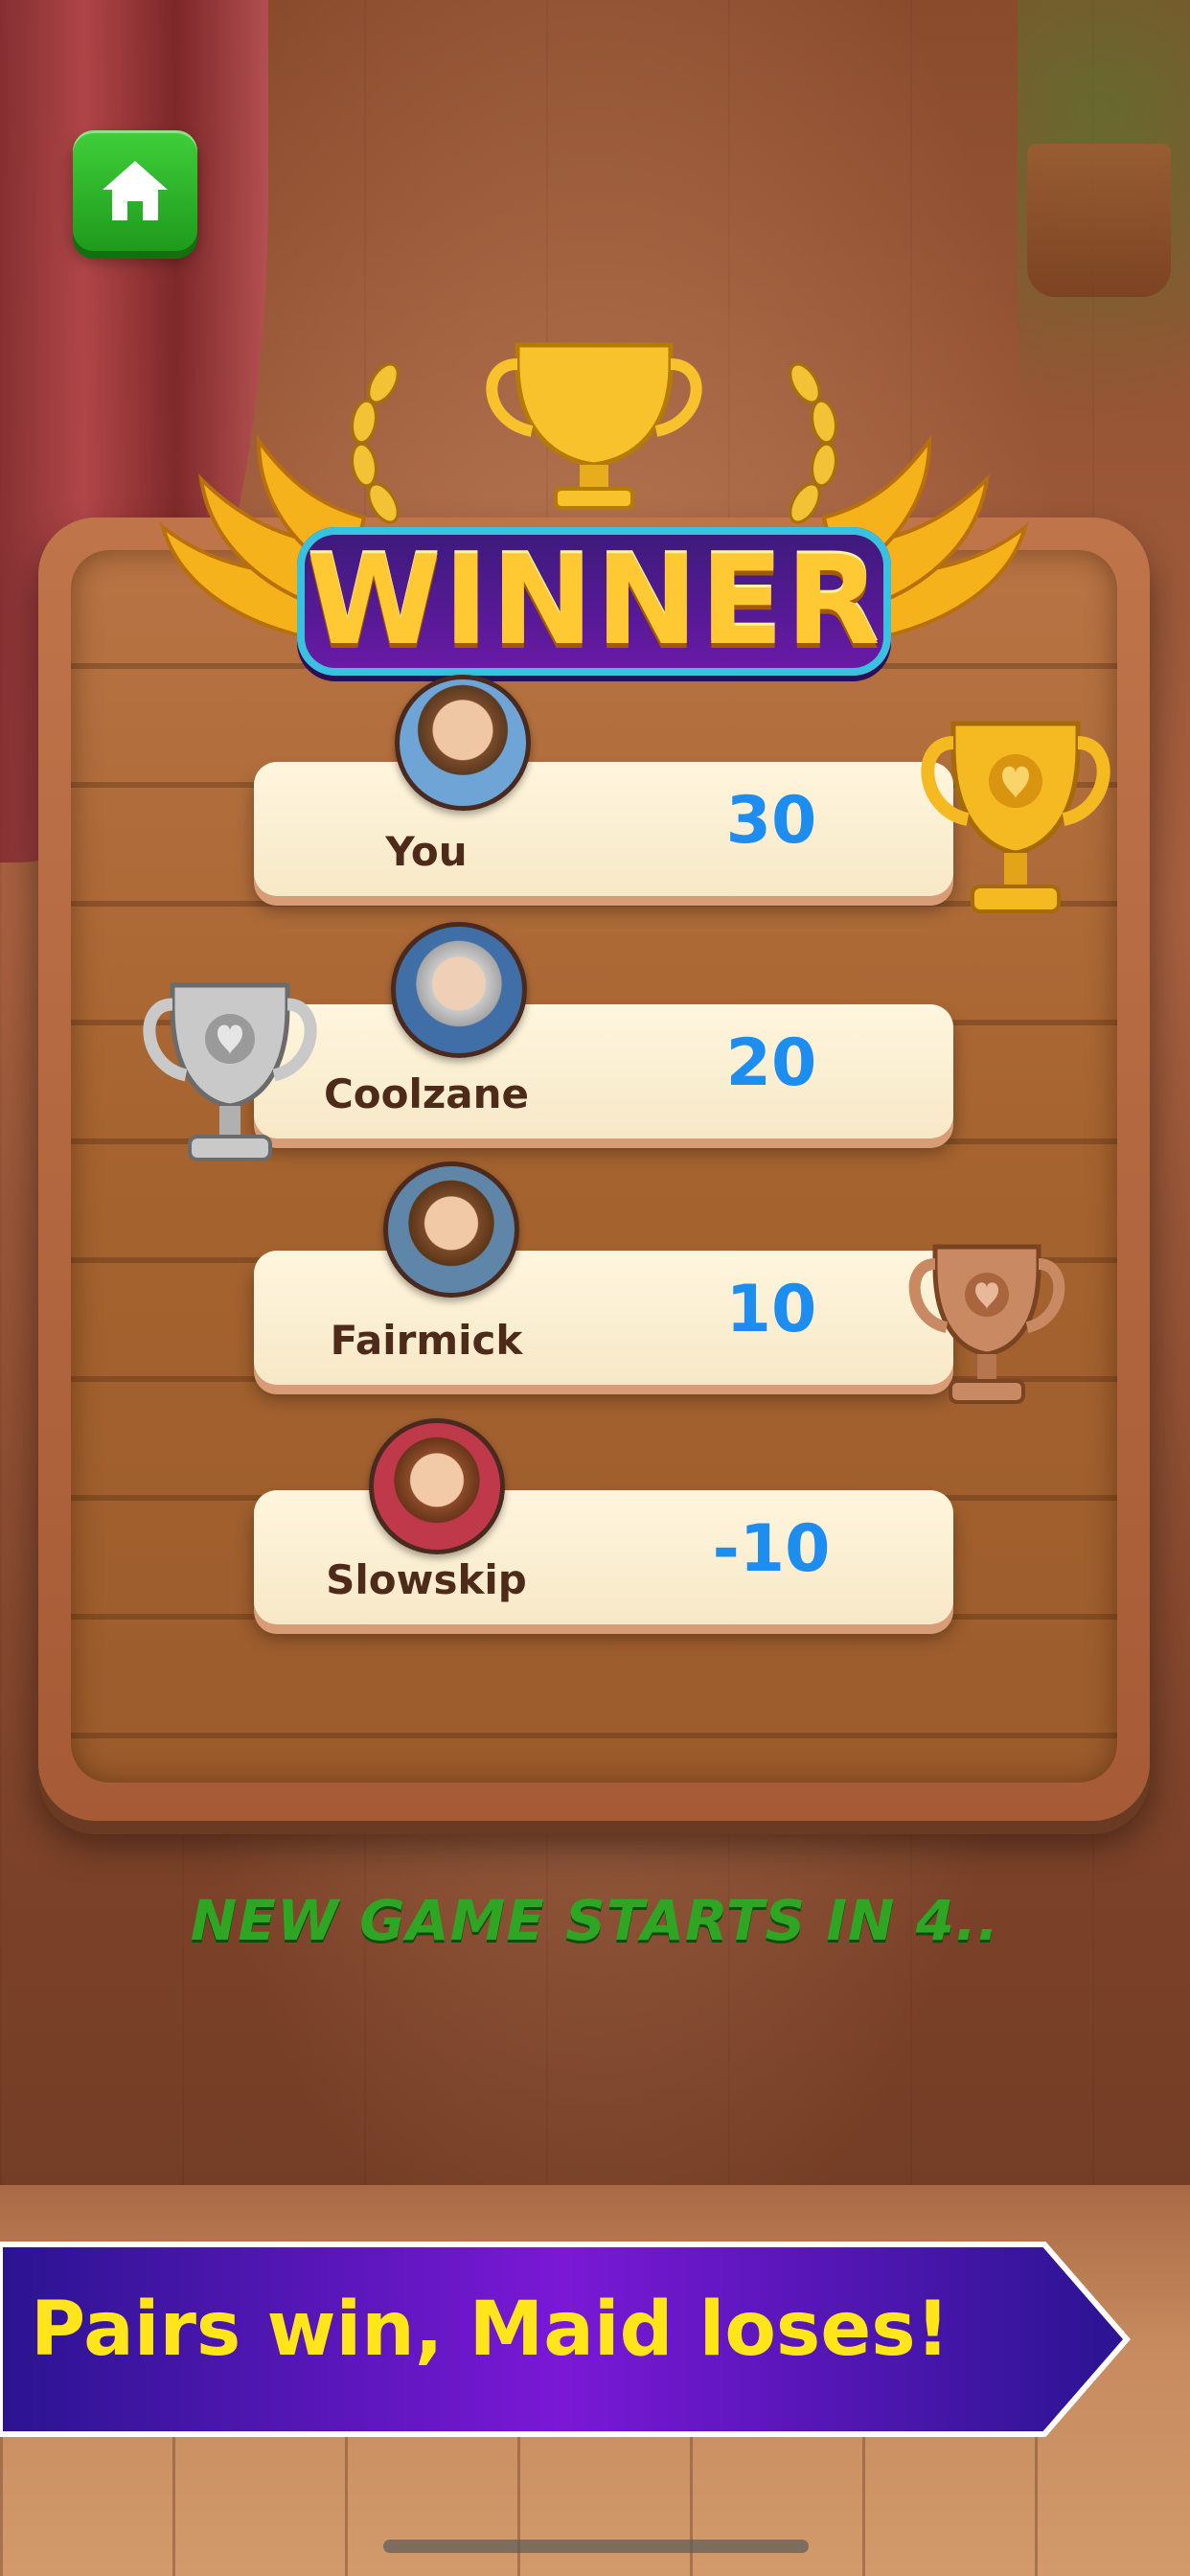  I want to click on banner-text: Pairs win, Maid loses!, so click(491, 2330).